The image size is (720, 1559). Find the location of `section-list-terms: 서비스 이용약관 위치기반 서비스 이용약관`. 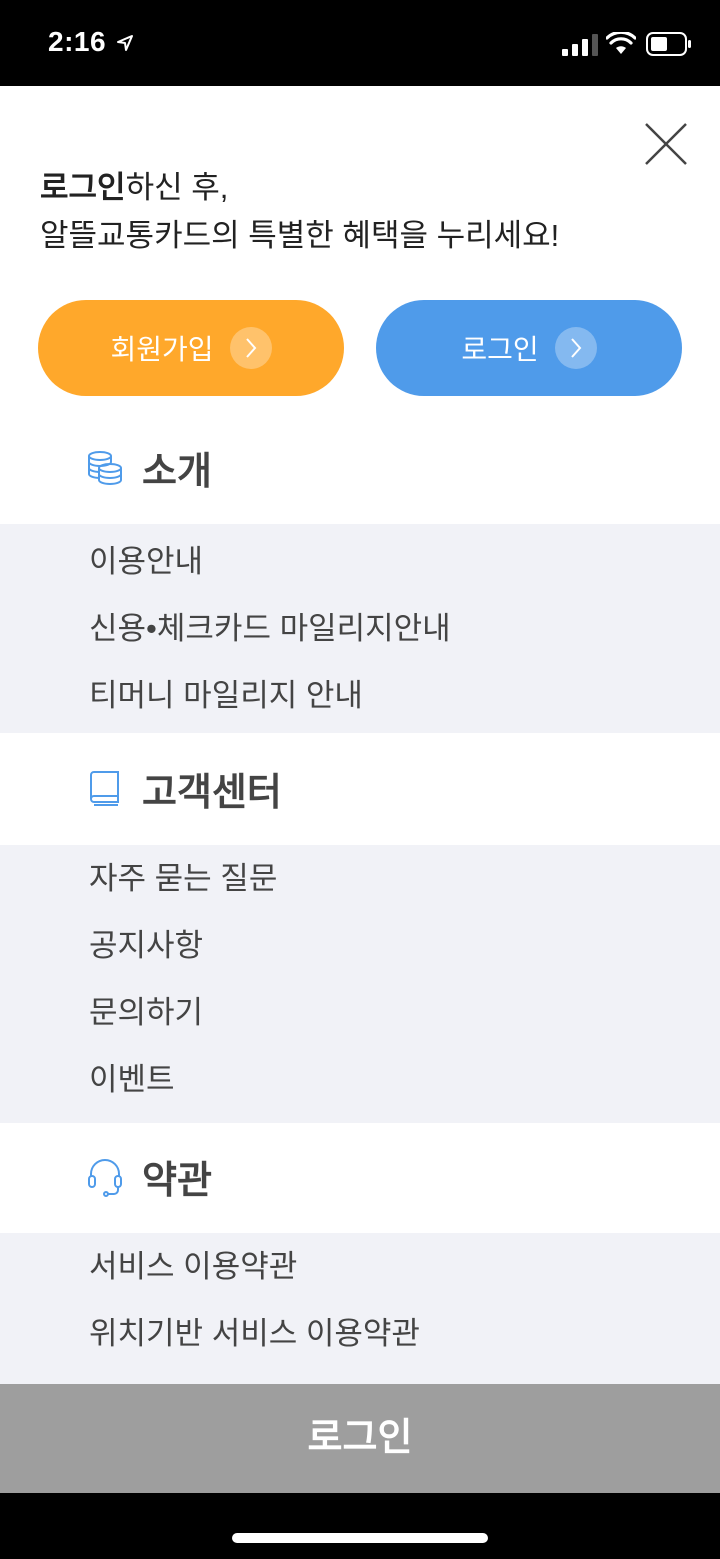

section-list-terms: 서비스 이용약관 위치기반 서비스 이용약관 is located at coordinates (360, 1308).